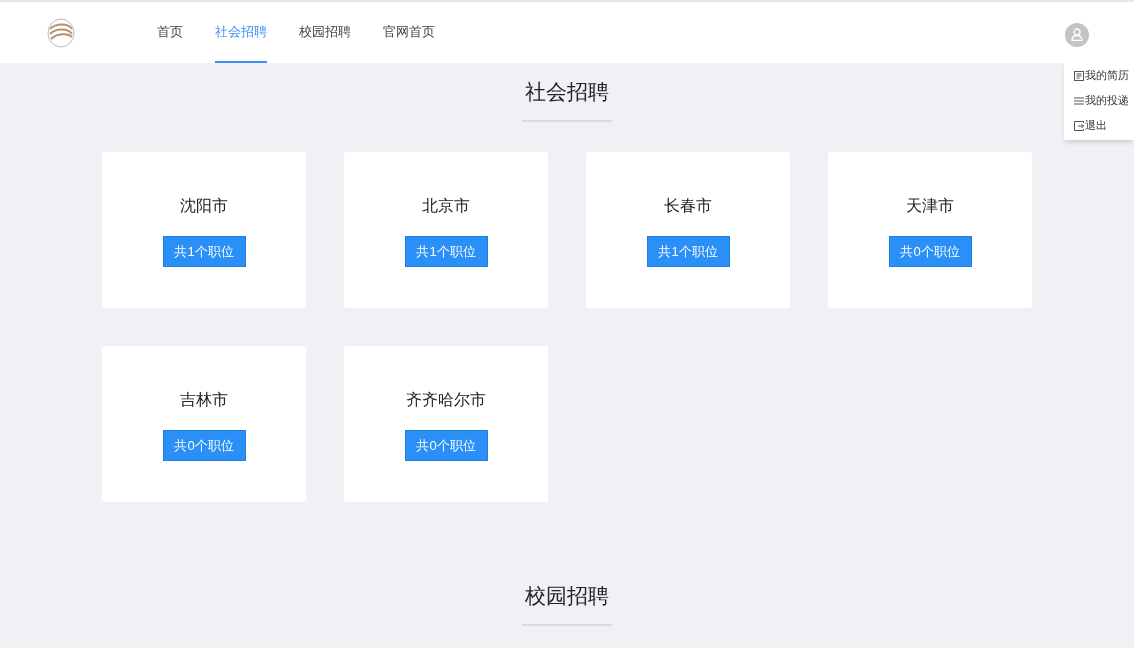  I want to click on logo-icon, so click(61, 32).